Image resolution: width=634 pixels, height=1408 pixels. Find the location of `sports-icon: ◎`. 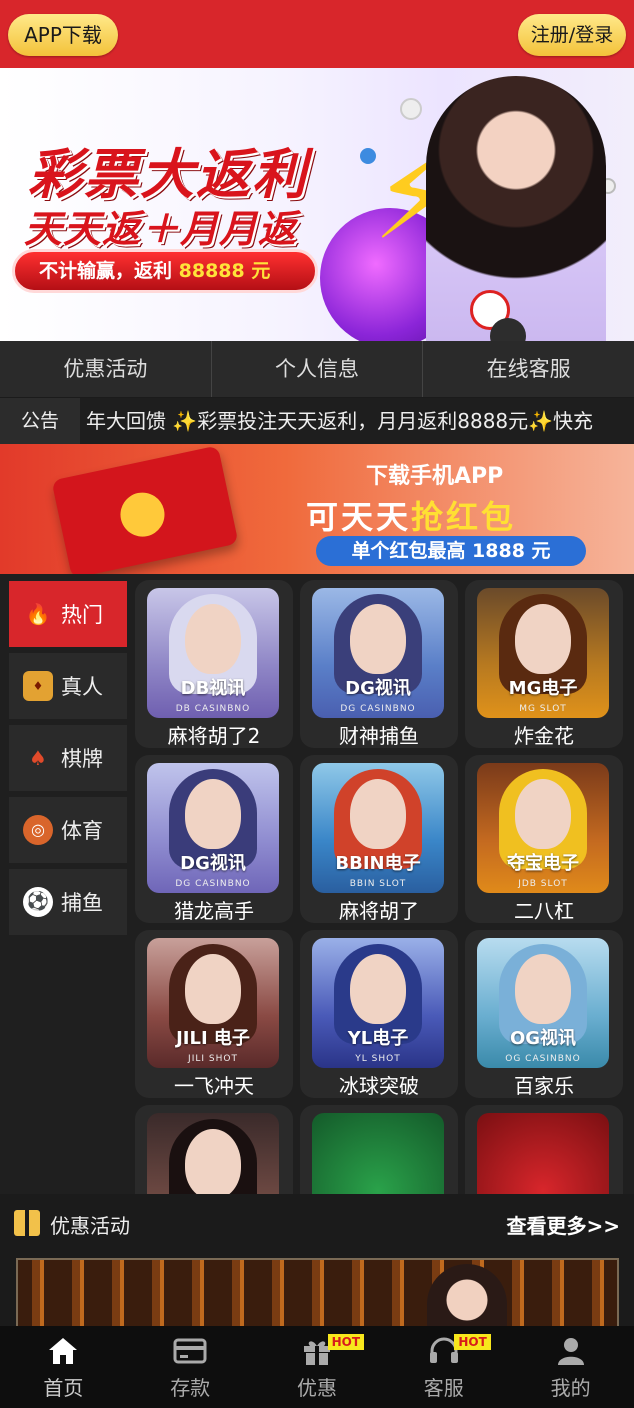

sports-icon: ◎ is located at coordinates (38, 830).